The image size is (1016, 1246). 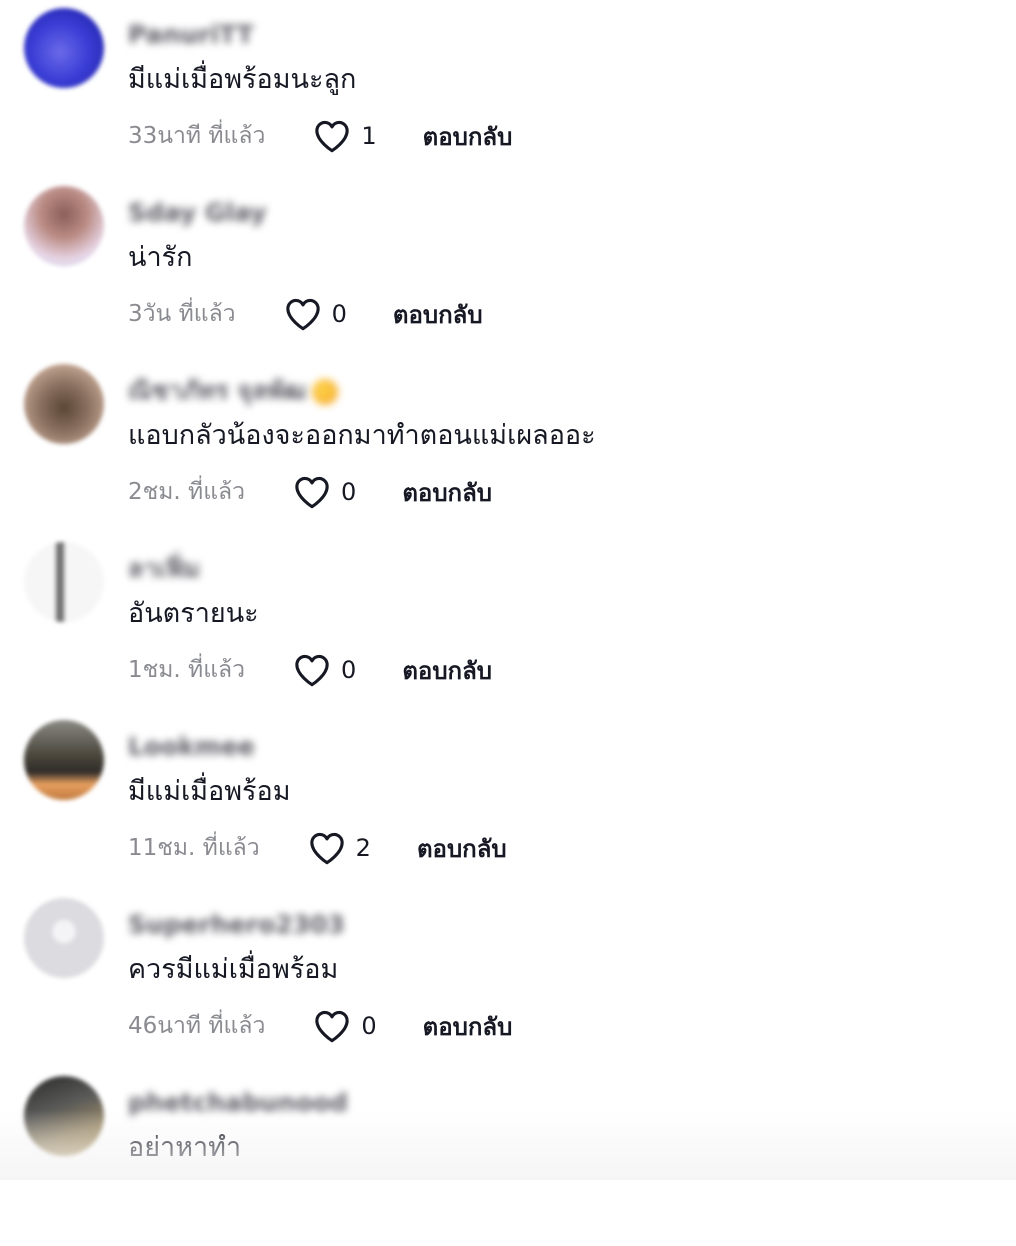 What do you see at coordinates (191, 35) in the screenshot?
I see `comment-username: PanuriTT` at bounding box center [191, 35].